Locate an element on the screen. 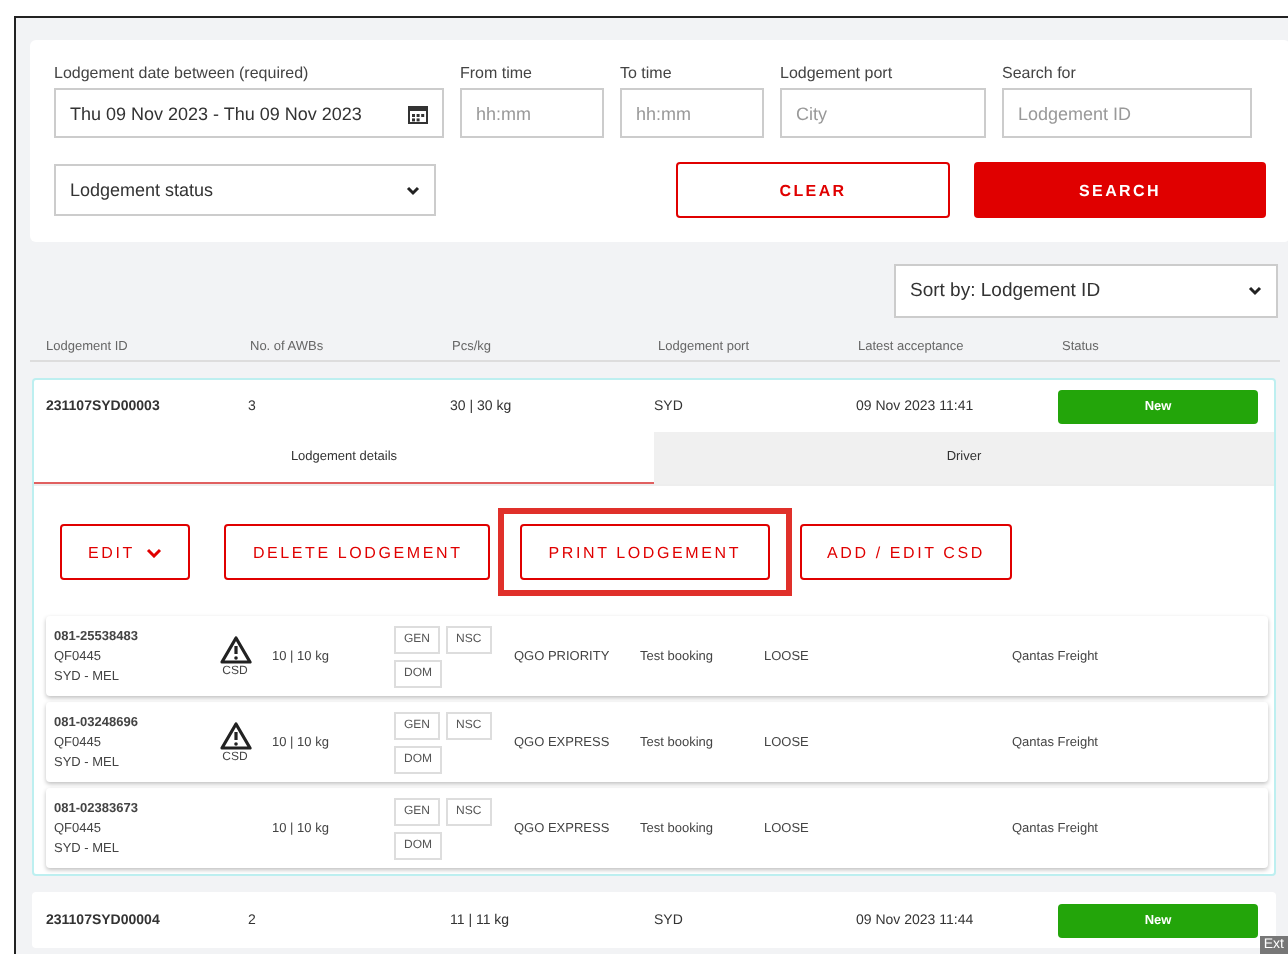 The image size is (1288, 954). search-button: SEARCH is located at coordinates (1120, 190).